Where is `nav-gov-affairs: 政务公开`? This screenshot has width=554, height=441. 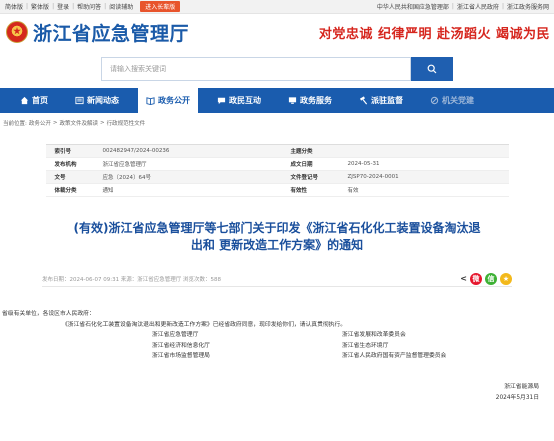 nav-gov-affairs: 政务公开 is located at coordinates (168, 100).